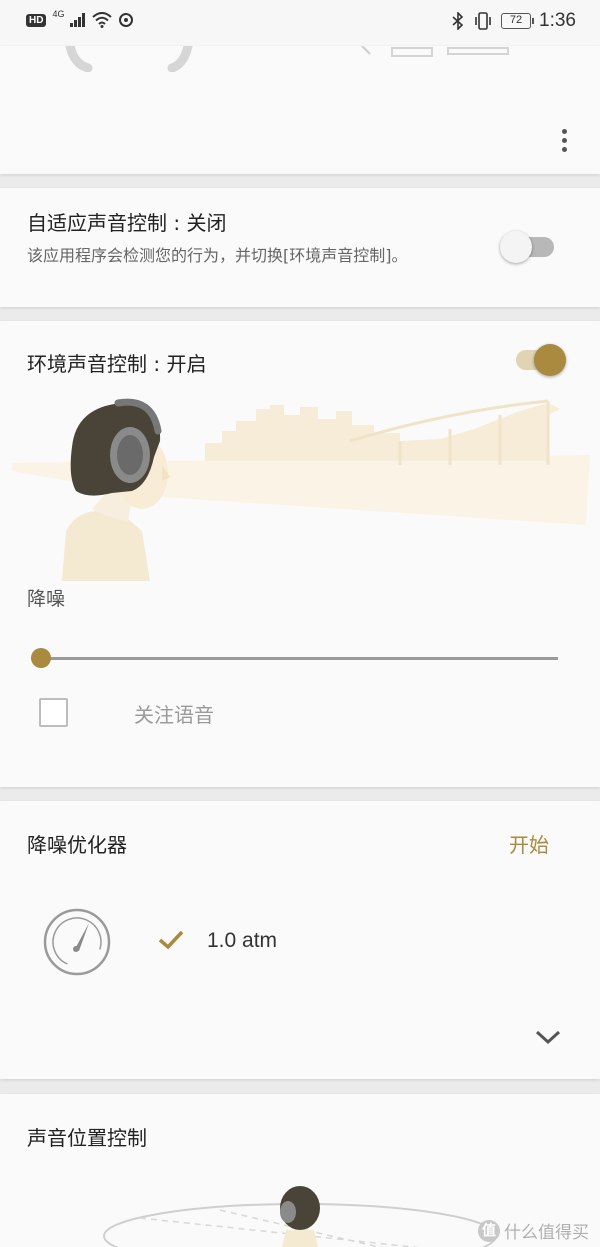  Describe the element at coordinates (46, 599) in the screenshot. I see `noise-mode-label: 降噪` at that location.